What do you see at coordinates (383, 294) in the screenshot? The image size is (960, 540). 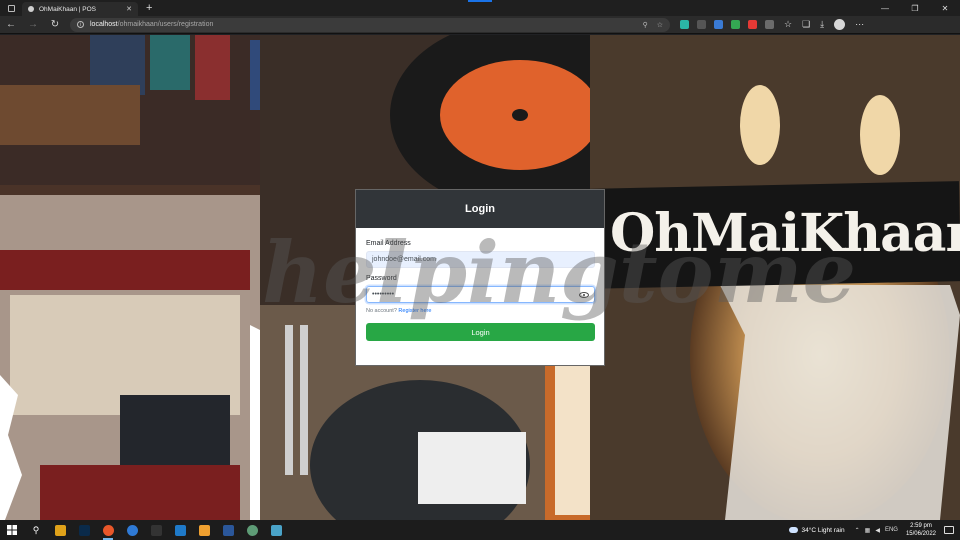 I see `password-value: •••••••••` at bounding box center [383, 294].